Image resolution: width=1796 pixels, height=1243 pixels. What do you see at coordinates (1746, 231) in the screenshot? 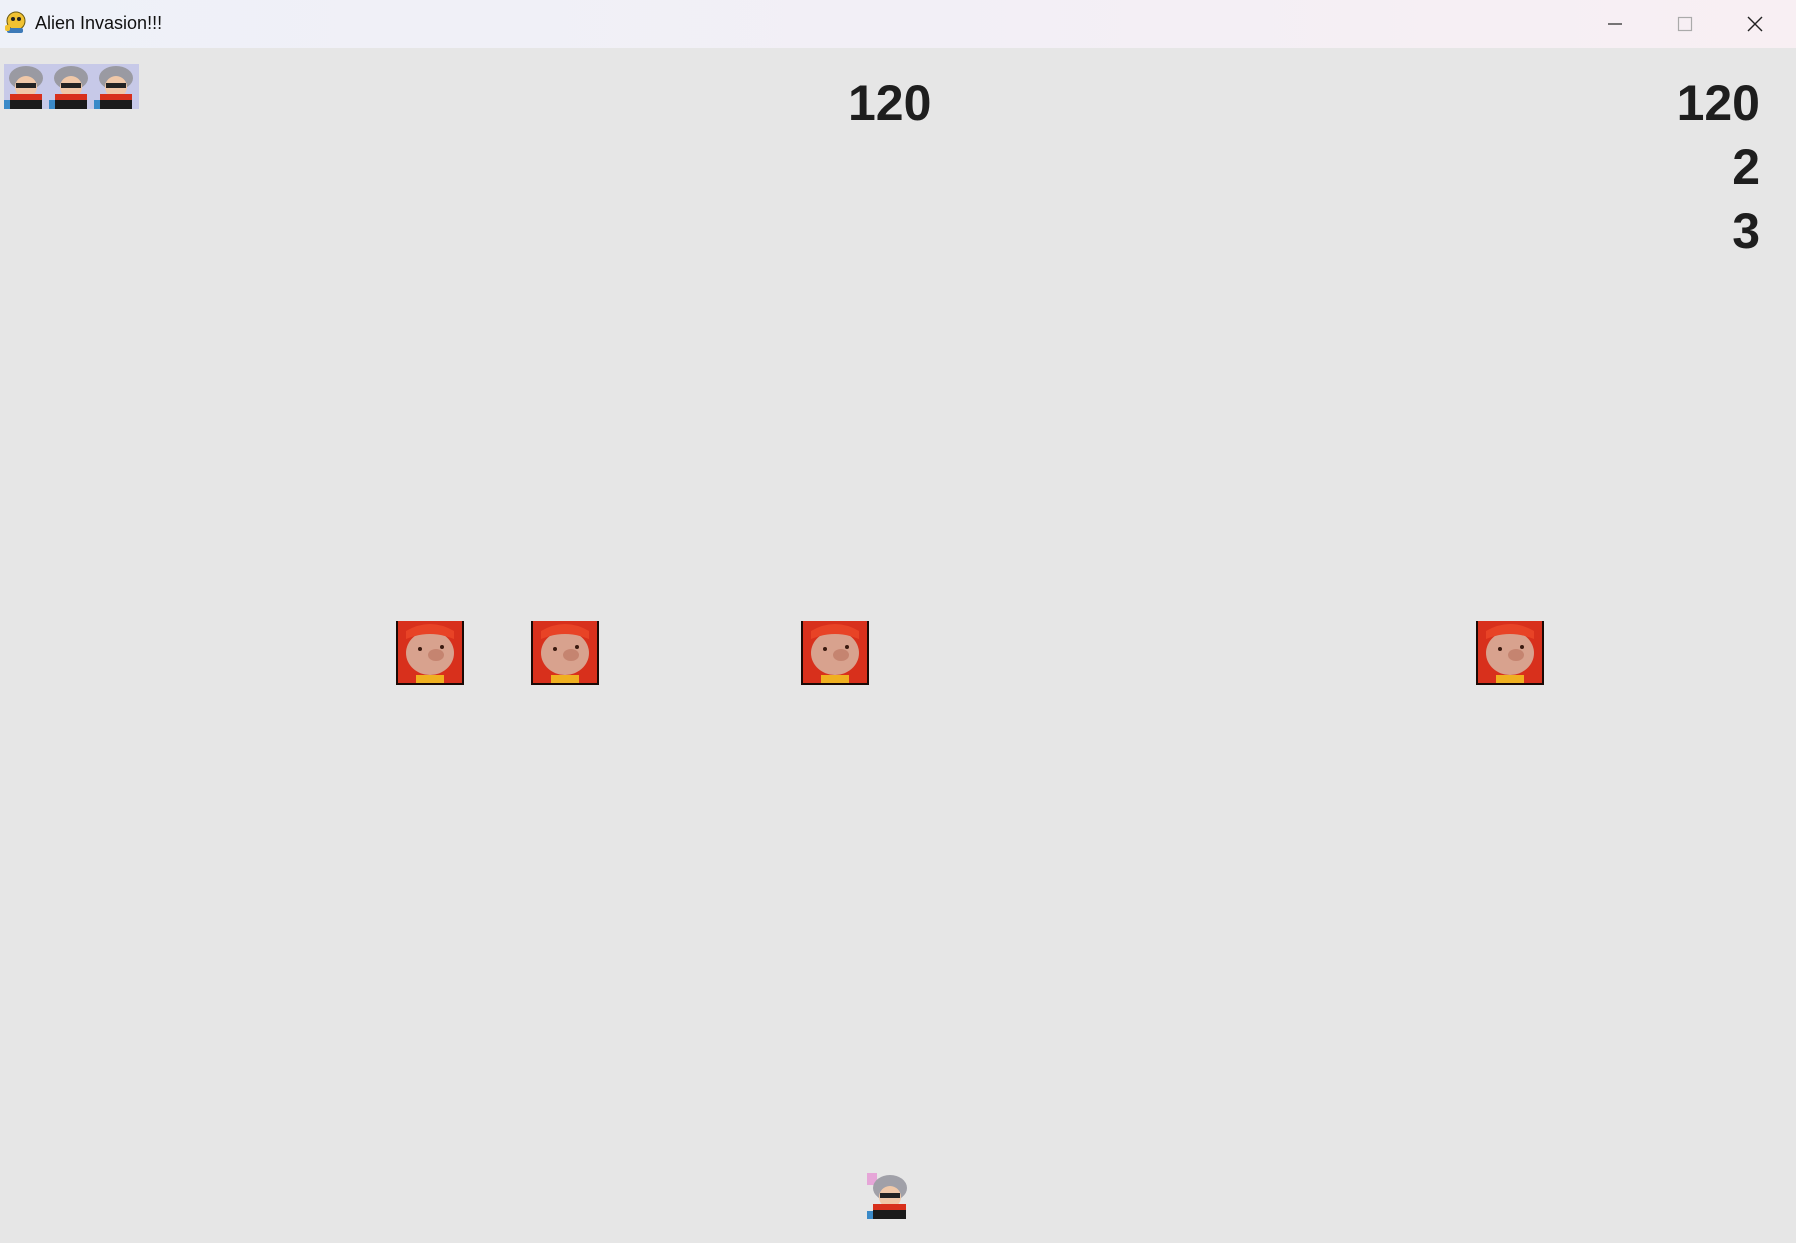
I see `ships-left-value: 3` at bounding box center [1746, 231].